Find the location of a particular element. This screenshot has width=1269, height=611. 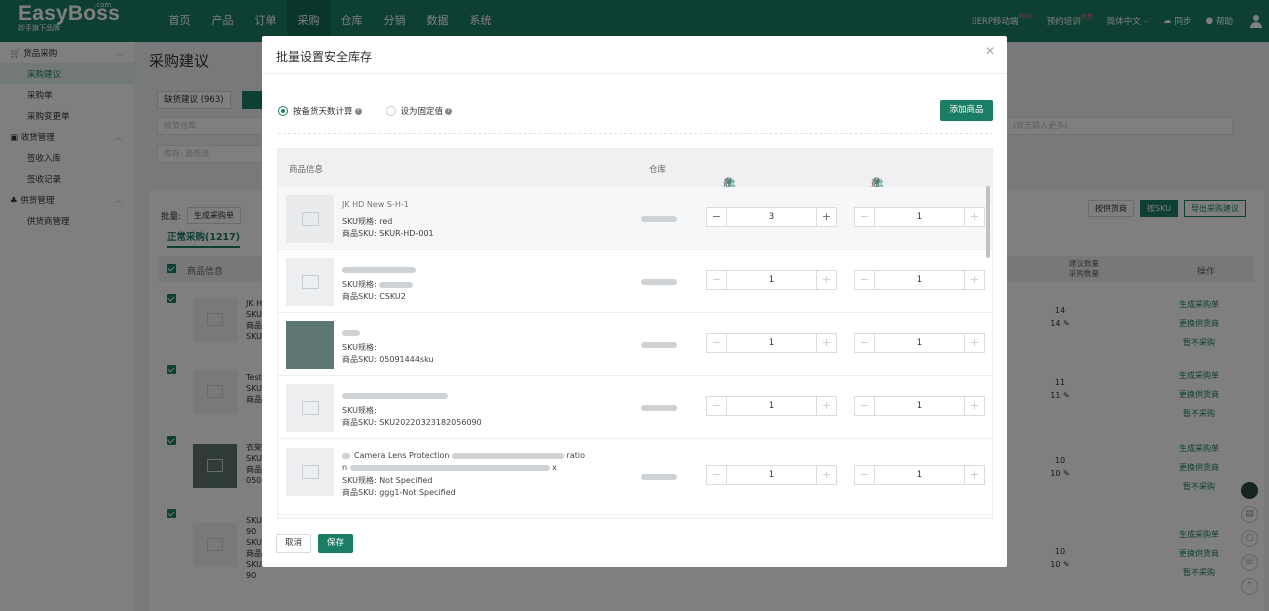

table-scrollbar is located at coordinates (988, 222).